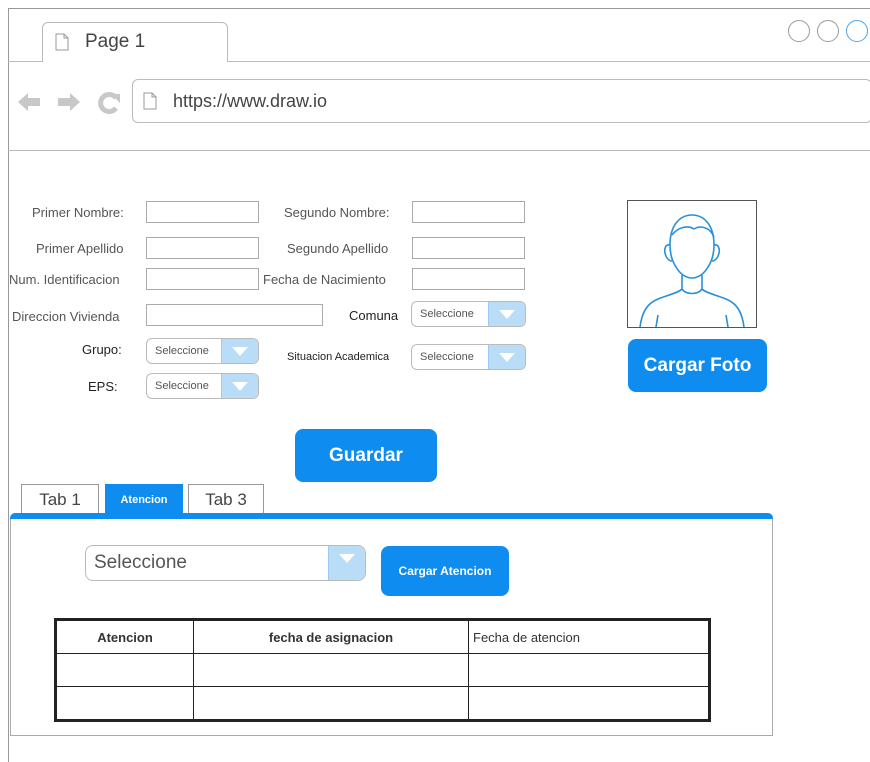 This screenshot has width=870, height=762. Describe the element at coordinates (338, 357) in the screenshot. I see `situacion-academica-label: Situacion Academica` at that location.